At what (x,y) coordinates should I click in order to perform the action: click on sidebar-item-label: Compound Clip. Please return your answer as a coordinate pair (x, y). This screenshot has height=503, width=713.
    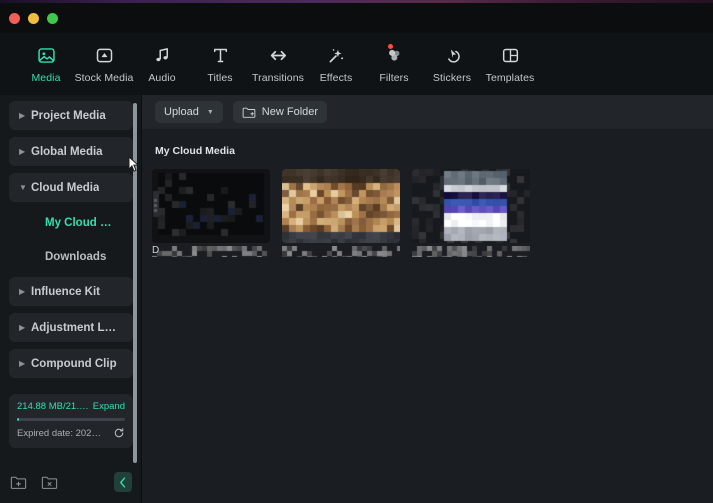
    Looking at the image, I should click on (74, 363).